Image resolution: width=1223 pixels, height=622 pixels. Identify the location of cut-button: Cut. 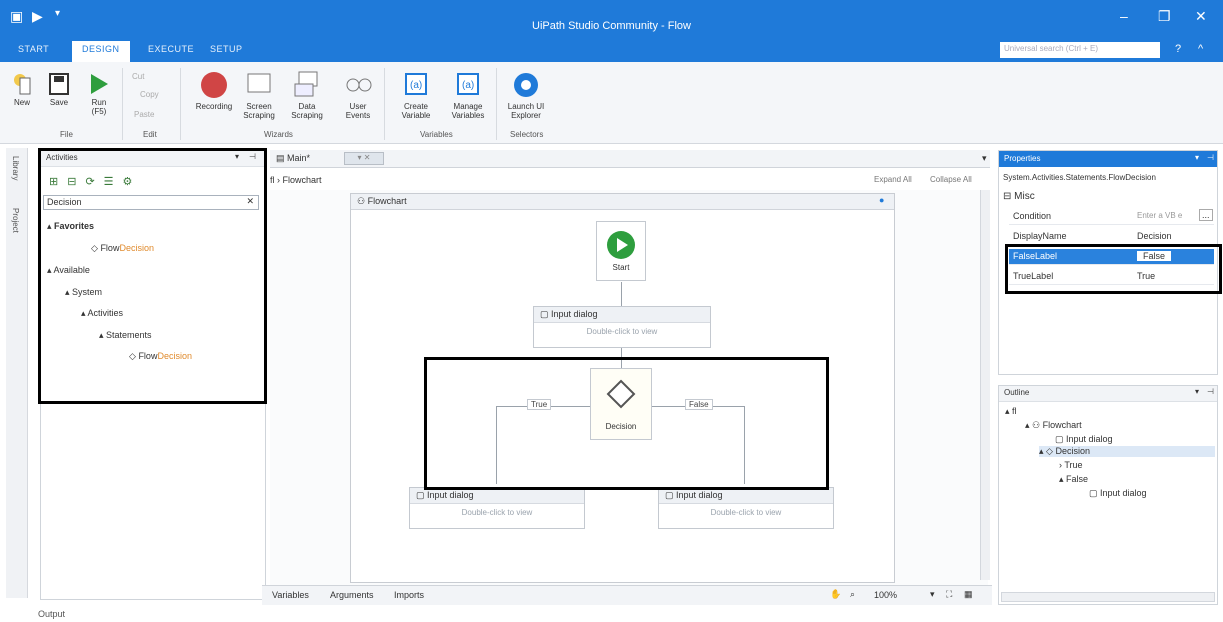
(138, 76).